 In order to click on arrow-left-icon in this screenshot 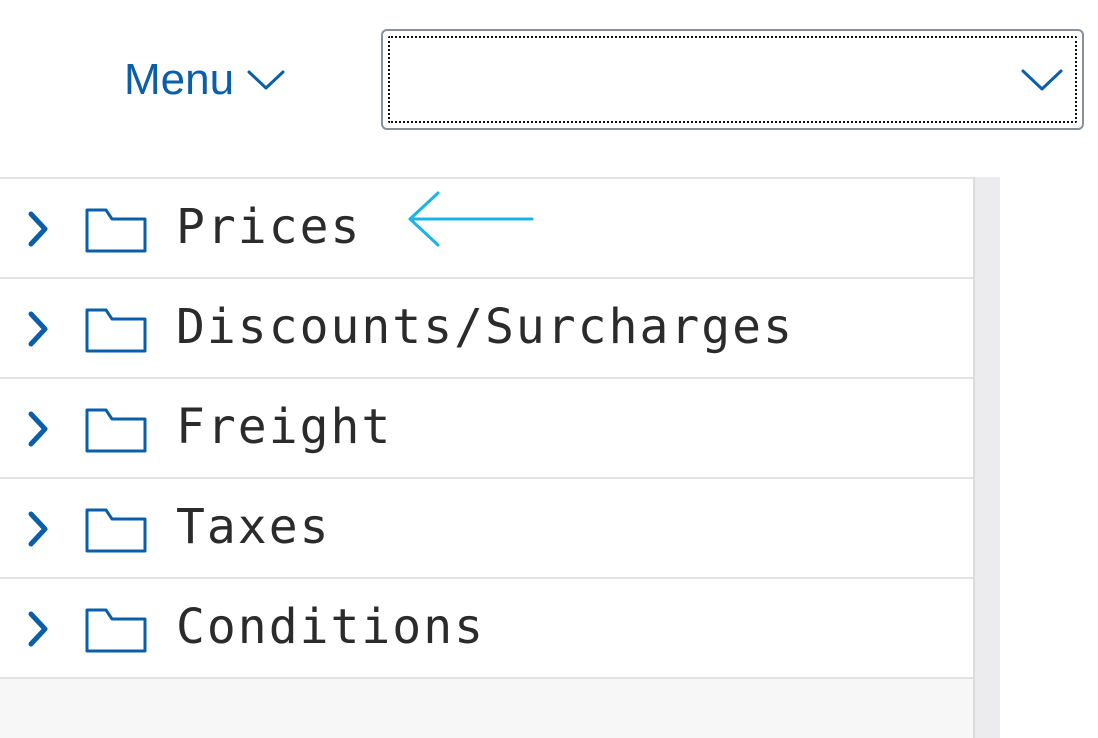, I will do `click(471, 219)`.